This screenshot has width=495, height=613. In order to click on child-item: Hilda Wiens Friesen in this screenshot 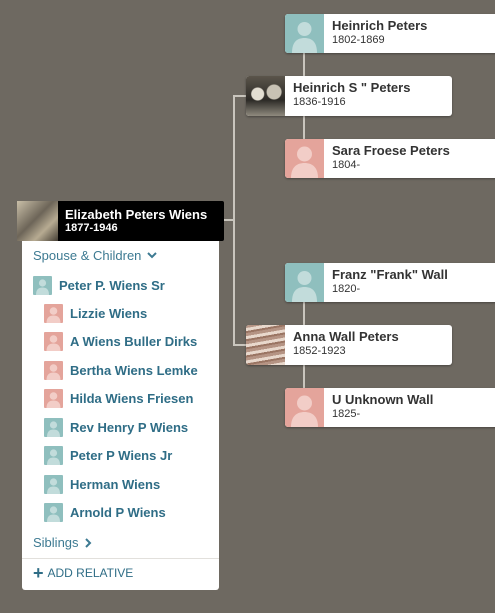, I will do `click(118, 398)`.